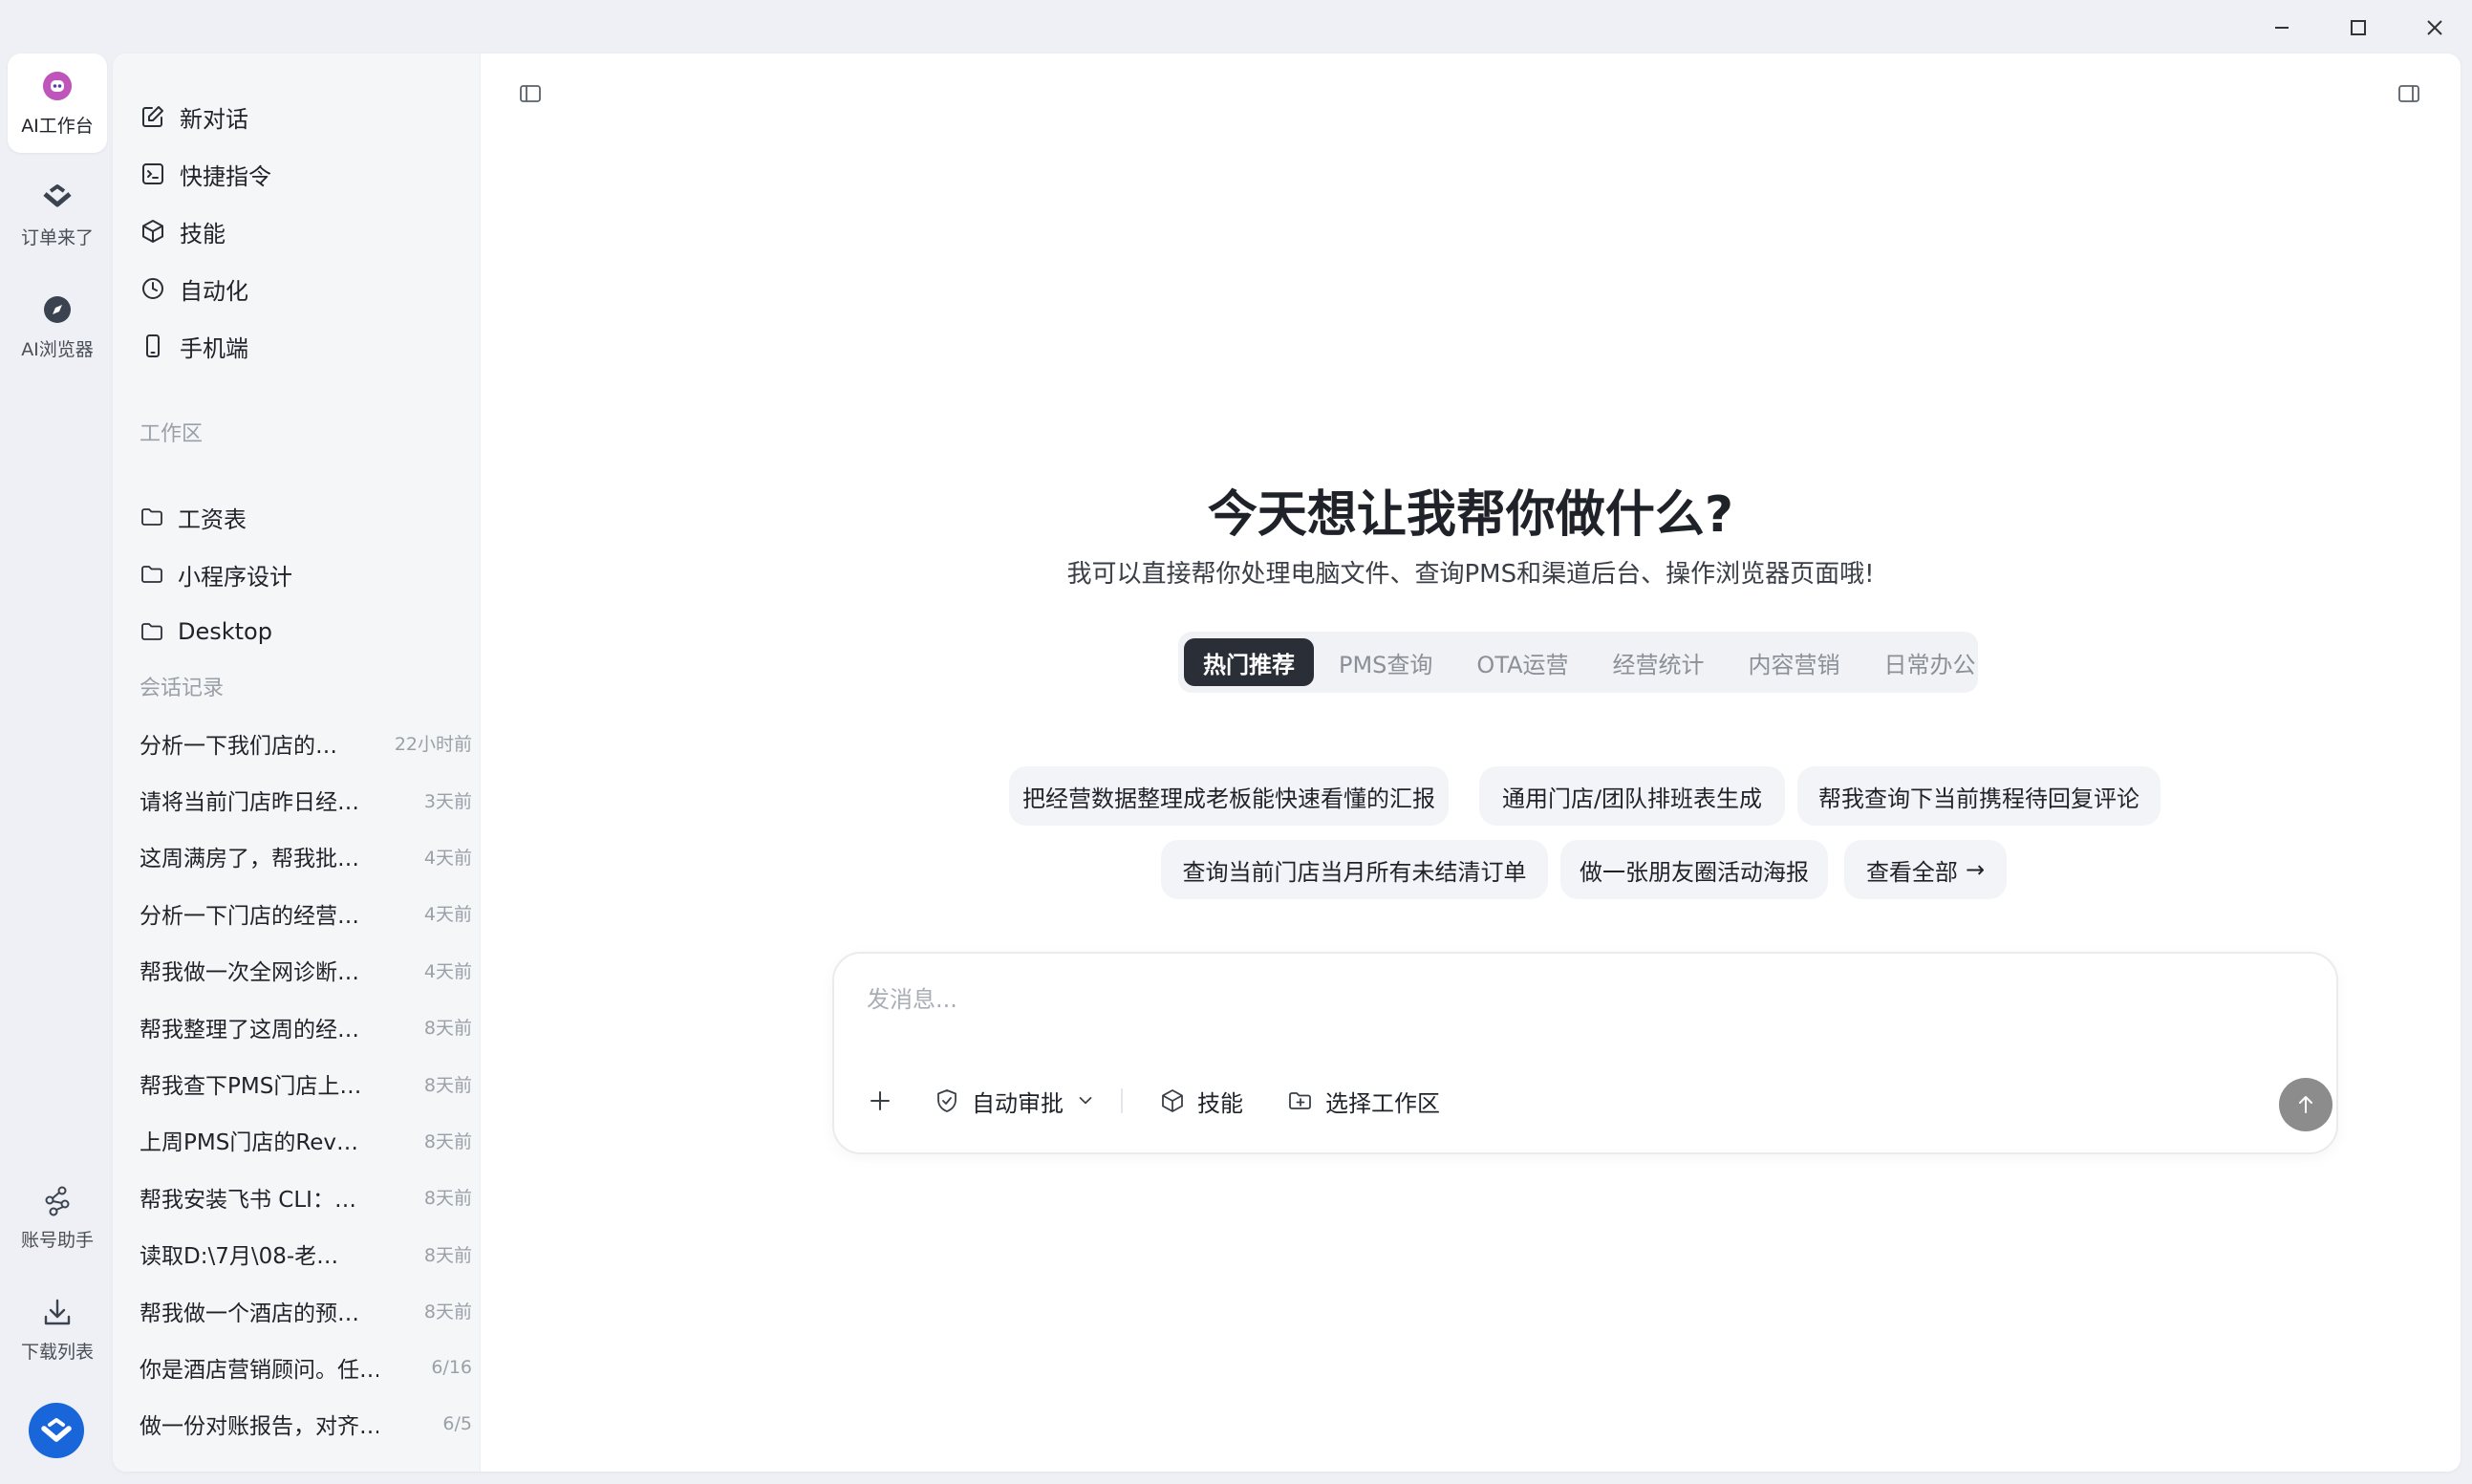 This screenshot has height=1484, width=2472. I want to click on tab-stats: 经营统计, so click(1659, 662).